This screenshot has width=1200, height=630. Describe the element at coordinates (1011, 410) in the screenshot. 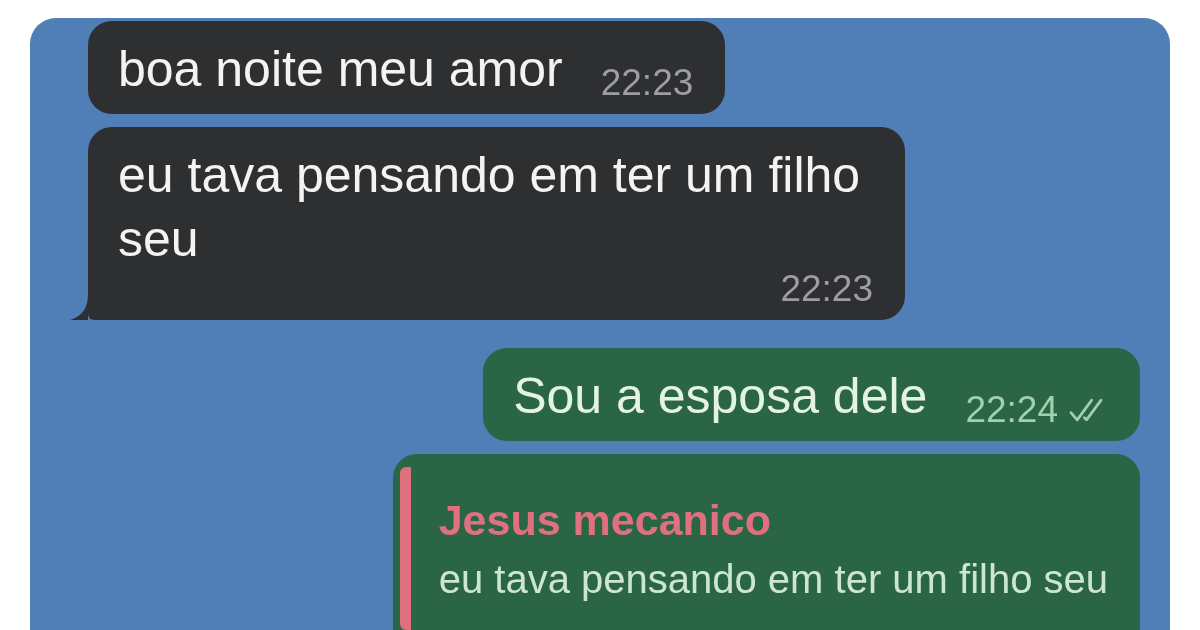

I see `message-time: 22:24` at that location.